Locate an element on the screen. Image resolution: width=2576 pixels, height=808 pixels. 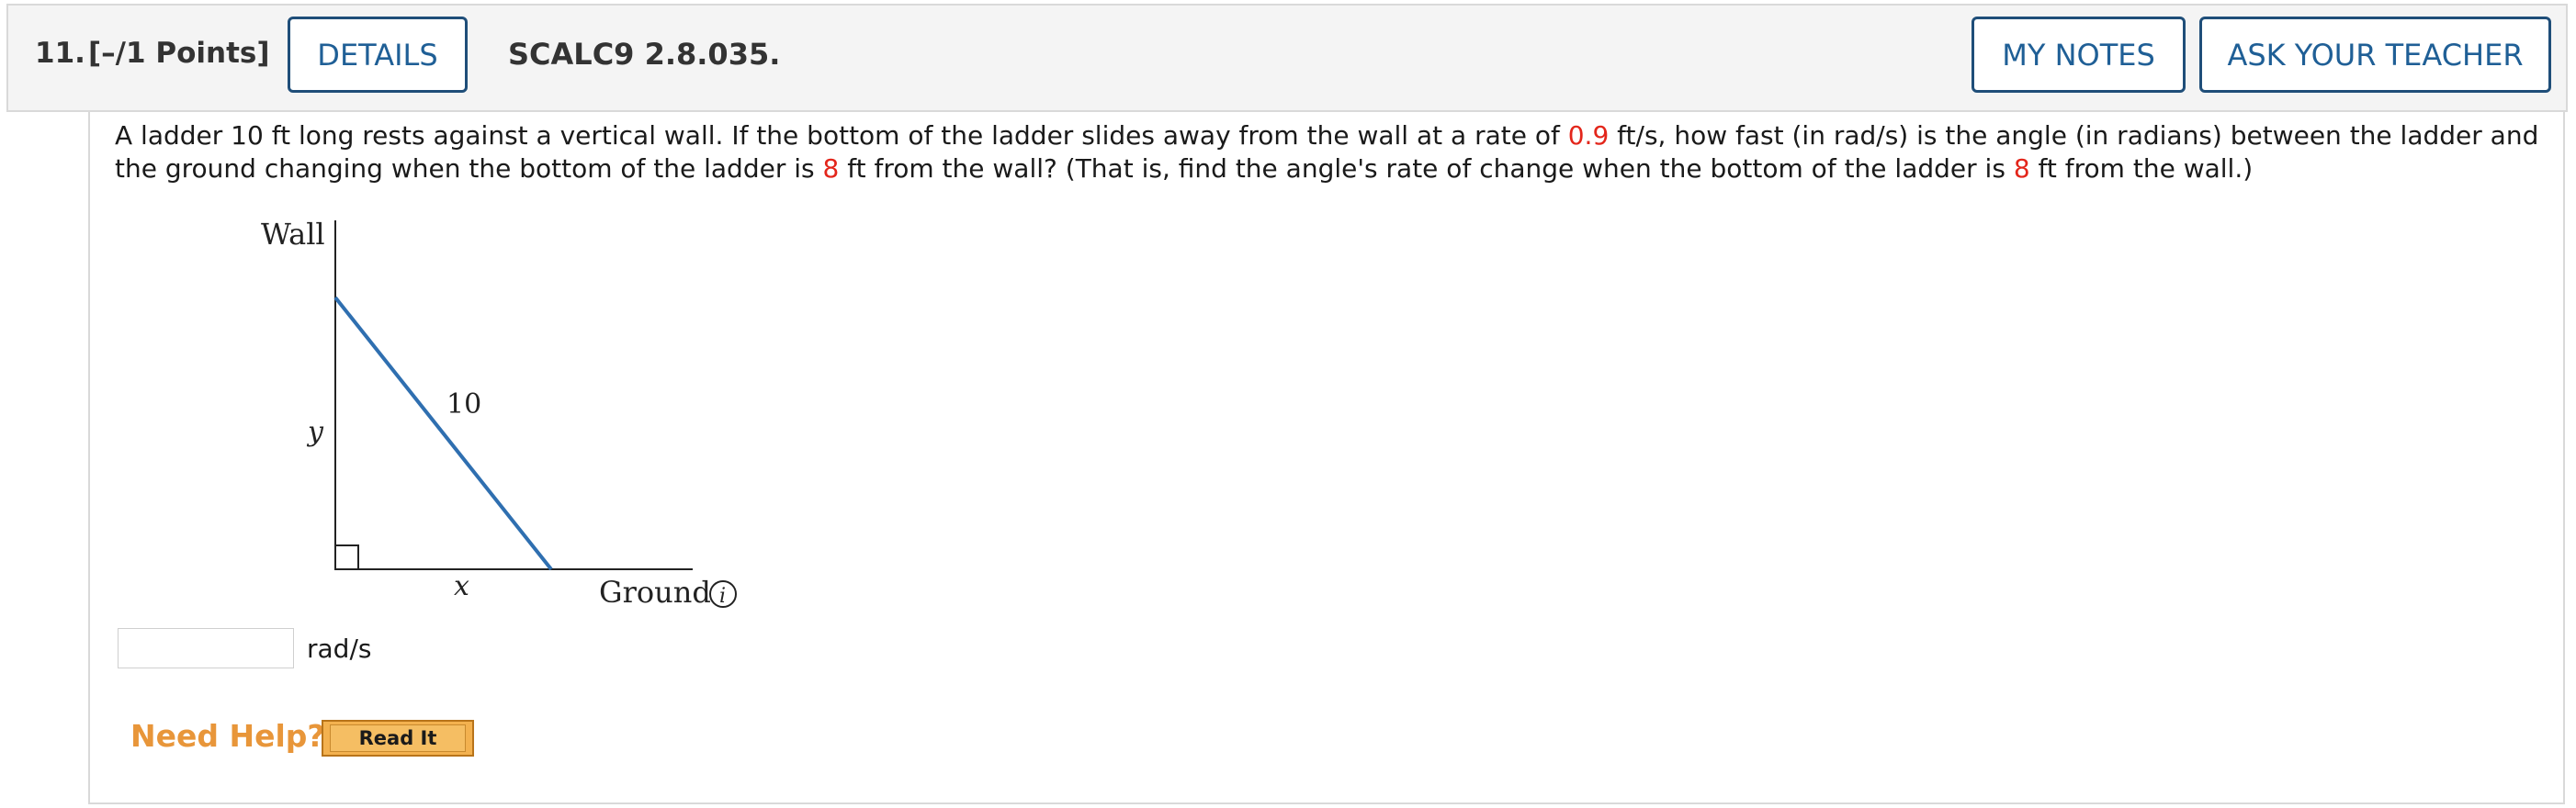
need-help-label: Need Help? is located at coordinates (227, 736).